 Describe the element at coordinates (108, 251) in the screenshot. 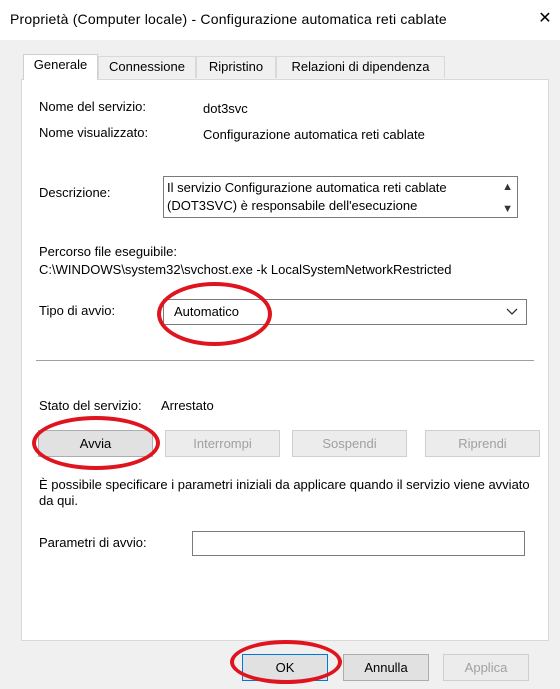

I see `exe-path-label: Percorso file eseguibile:` at that location.